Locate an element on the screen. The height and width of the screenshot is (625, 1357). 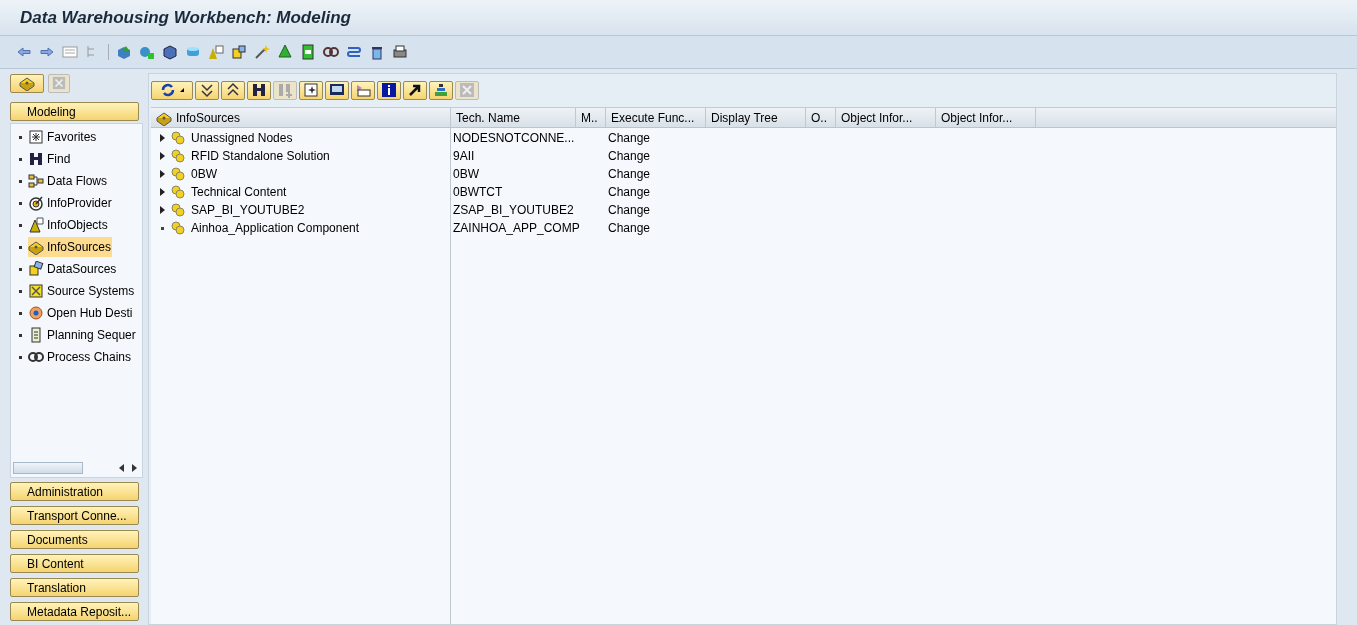
tree-node-label: RFID Standalone Solution is located at coordinates (260, 156).